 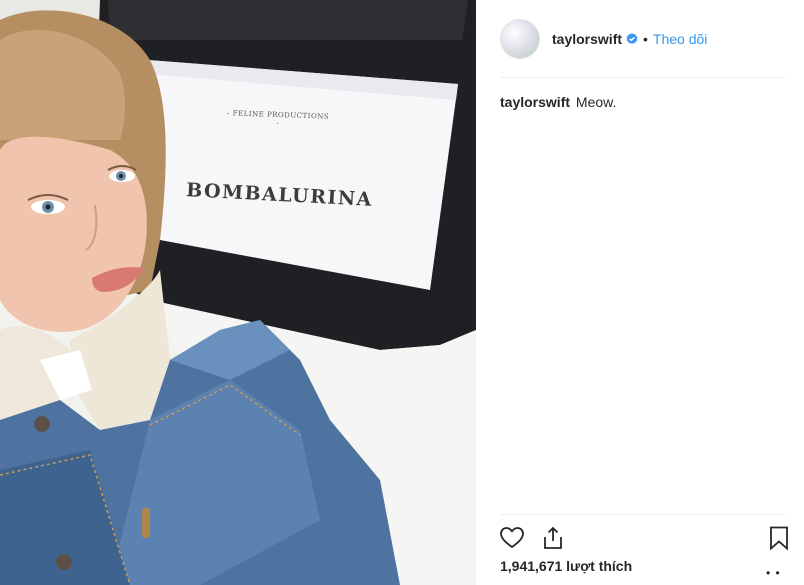 What do you see at coordinates (512, 538) in the screenshot?
I see `heart-icon` at bounding box center [512, 538].